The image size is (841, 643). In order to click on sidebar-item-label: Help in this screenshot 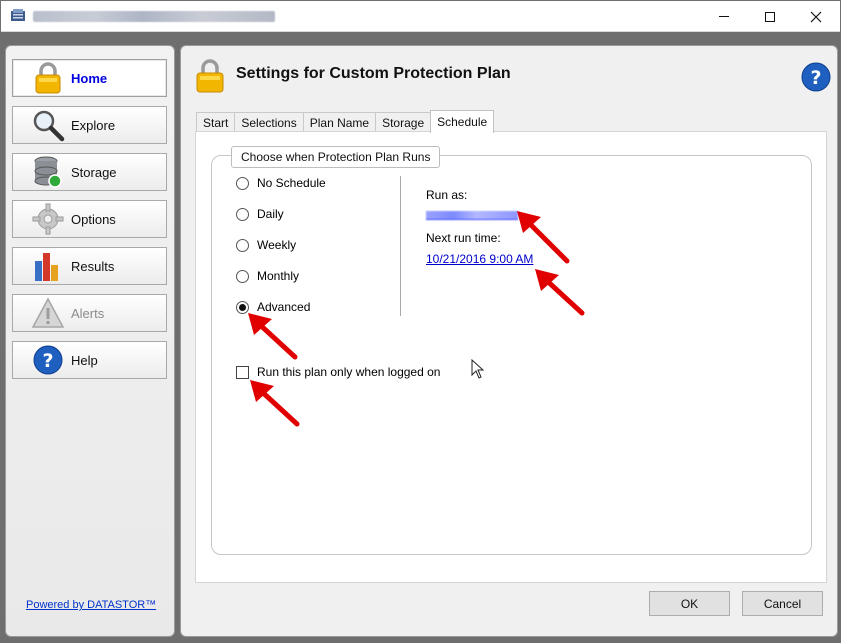, I will do `click(84, 360)`.